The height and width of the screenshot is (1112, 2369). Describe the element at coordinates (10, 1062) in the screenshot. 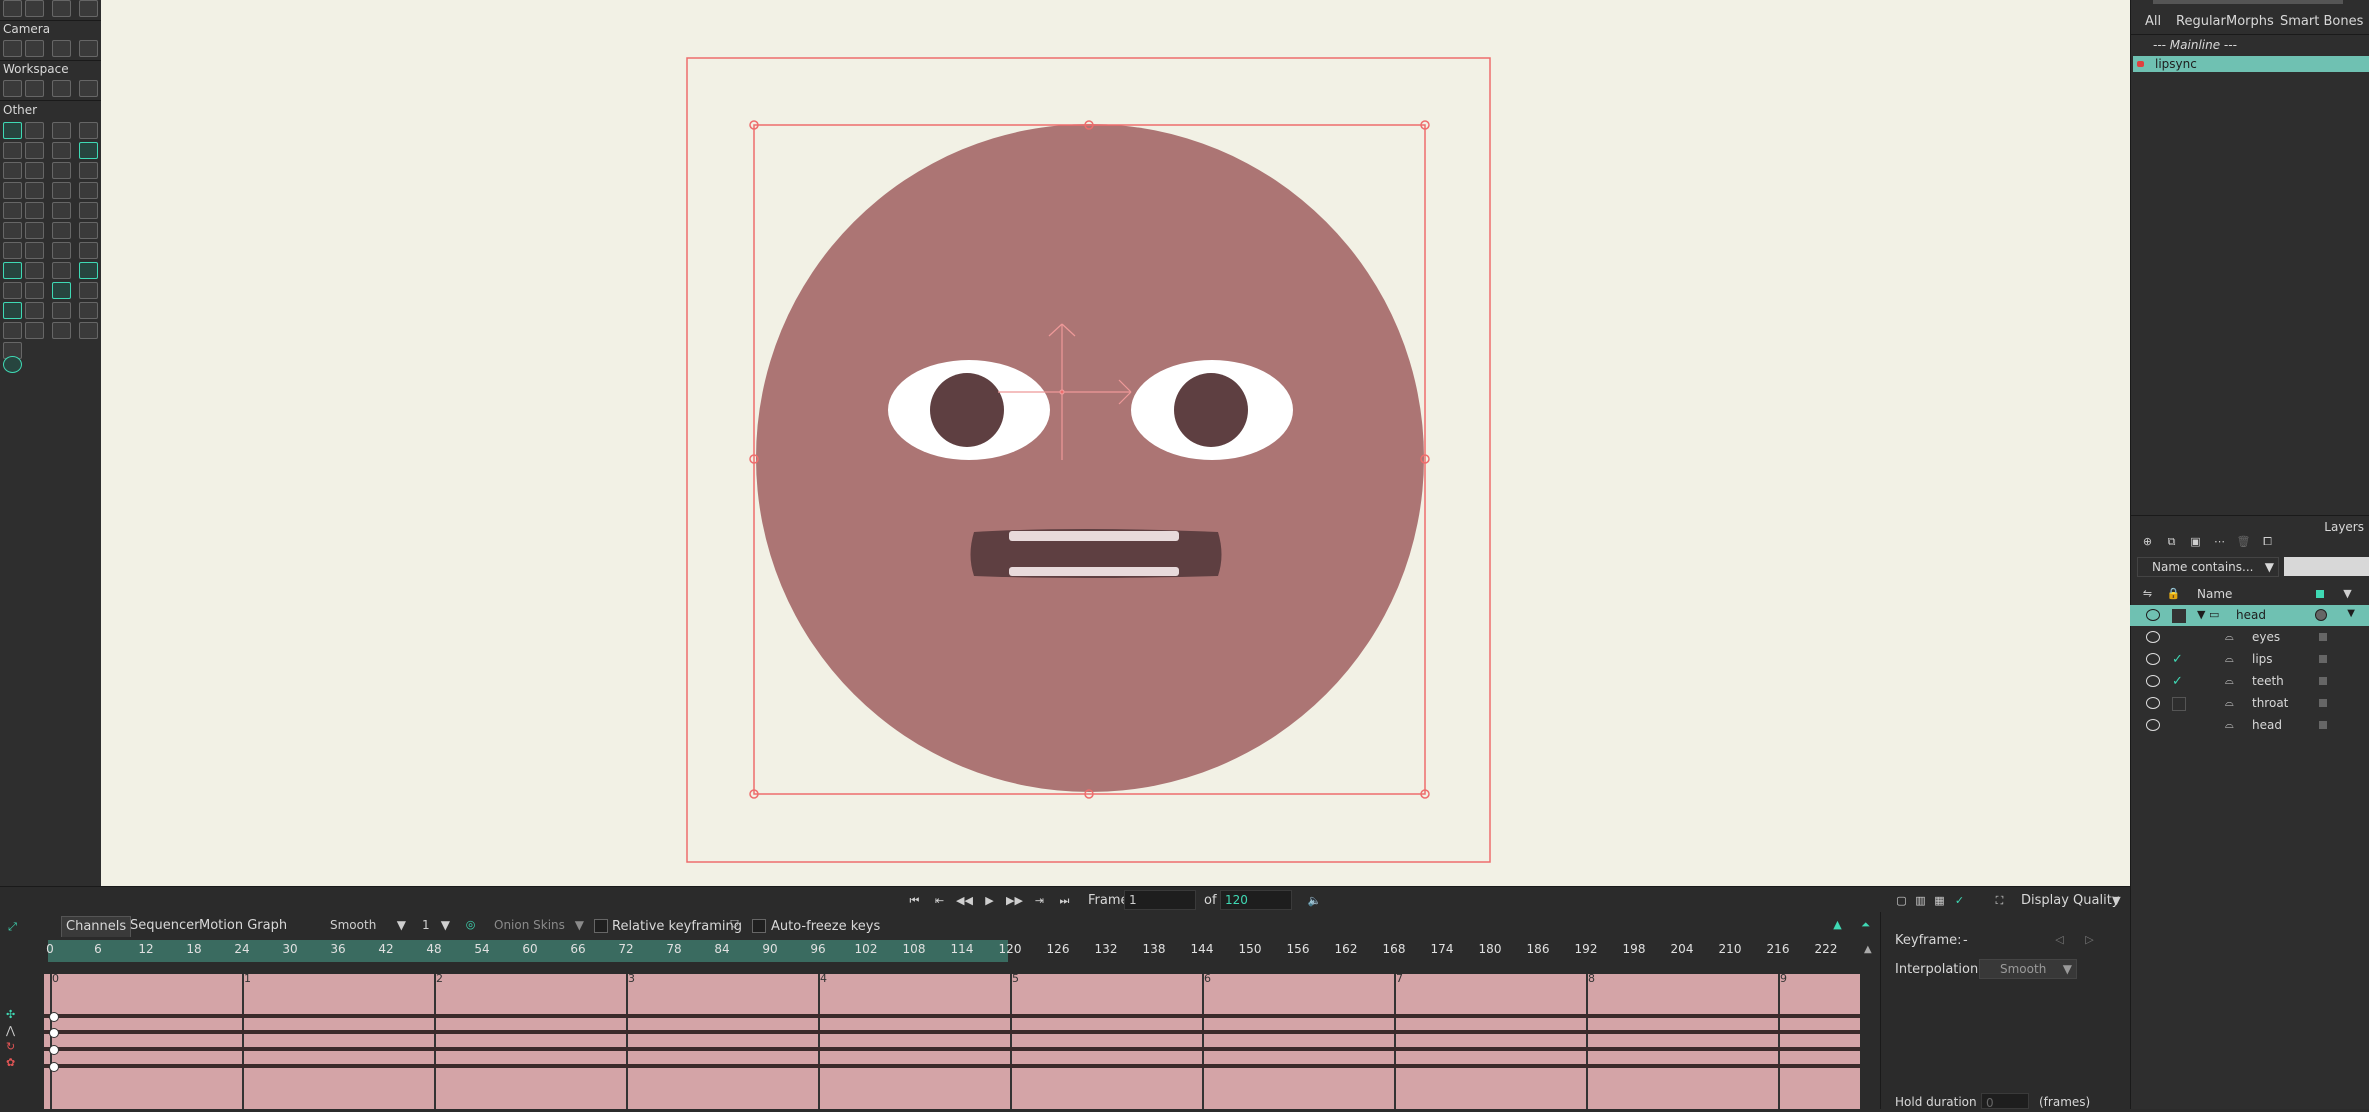

I see `shape-channel-icon: ✿` at that location.